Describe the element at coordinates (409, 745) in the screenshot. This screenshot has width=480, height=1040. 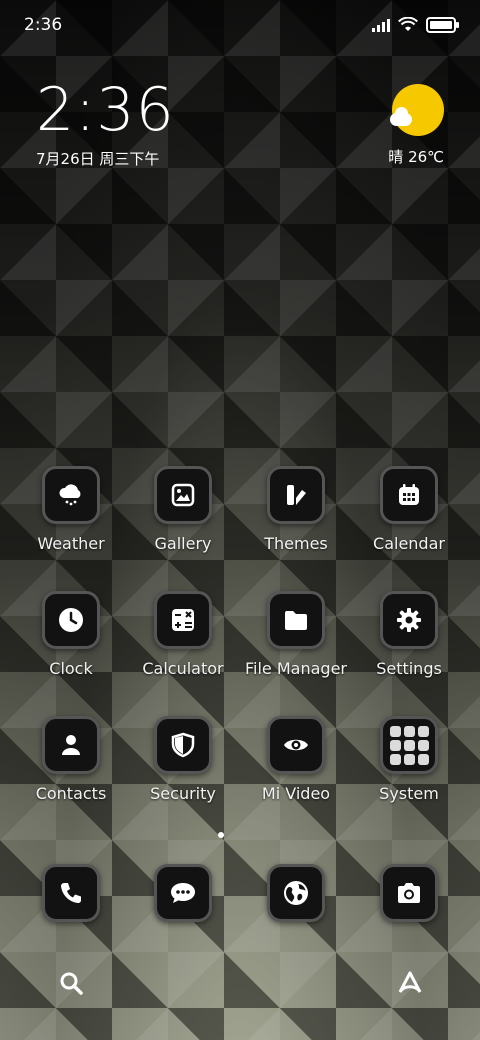
I see `system-folder-icon` at that location.